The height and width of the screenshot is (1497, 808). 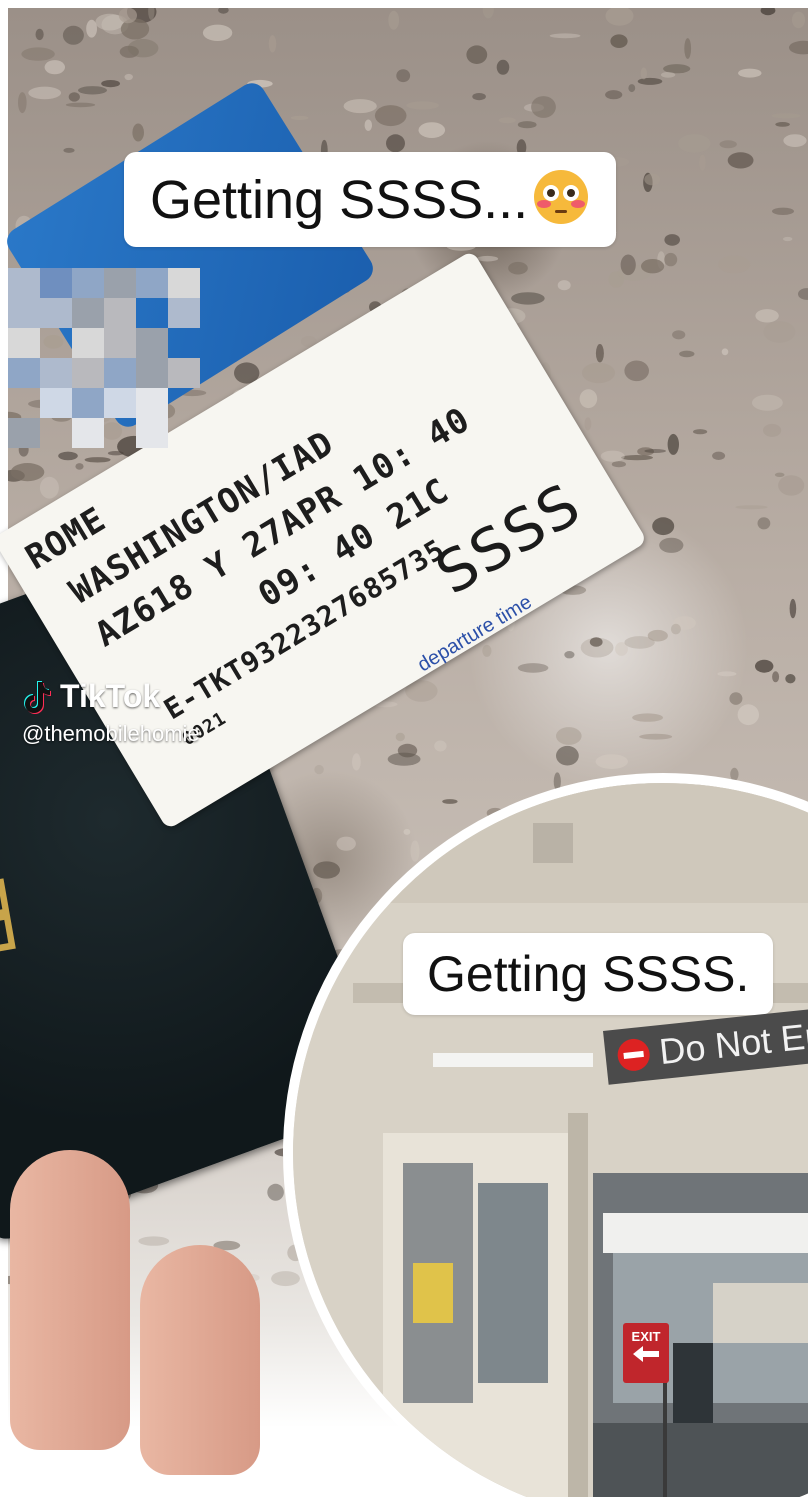 I want to click on no-entry-icon, so click(x=634, y=1055).